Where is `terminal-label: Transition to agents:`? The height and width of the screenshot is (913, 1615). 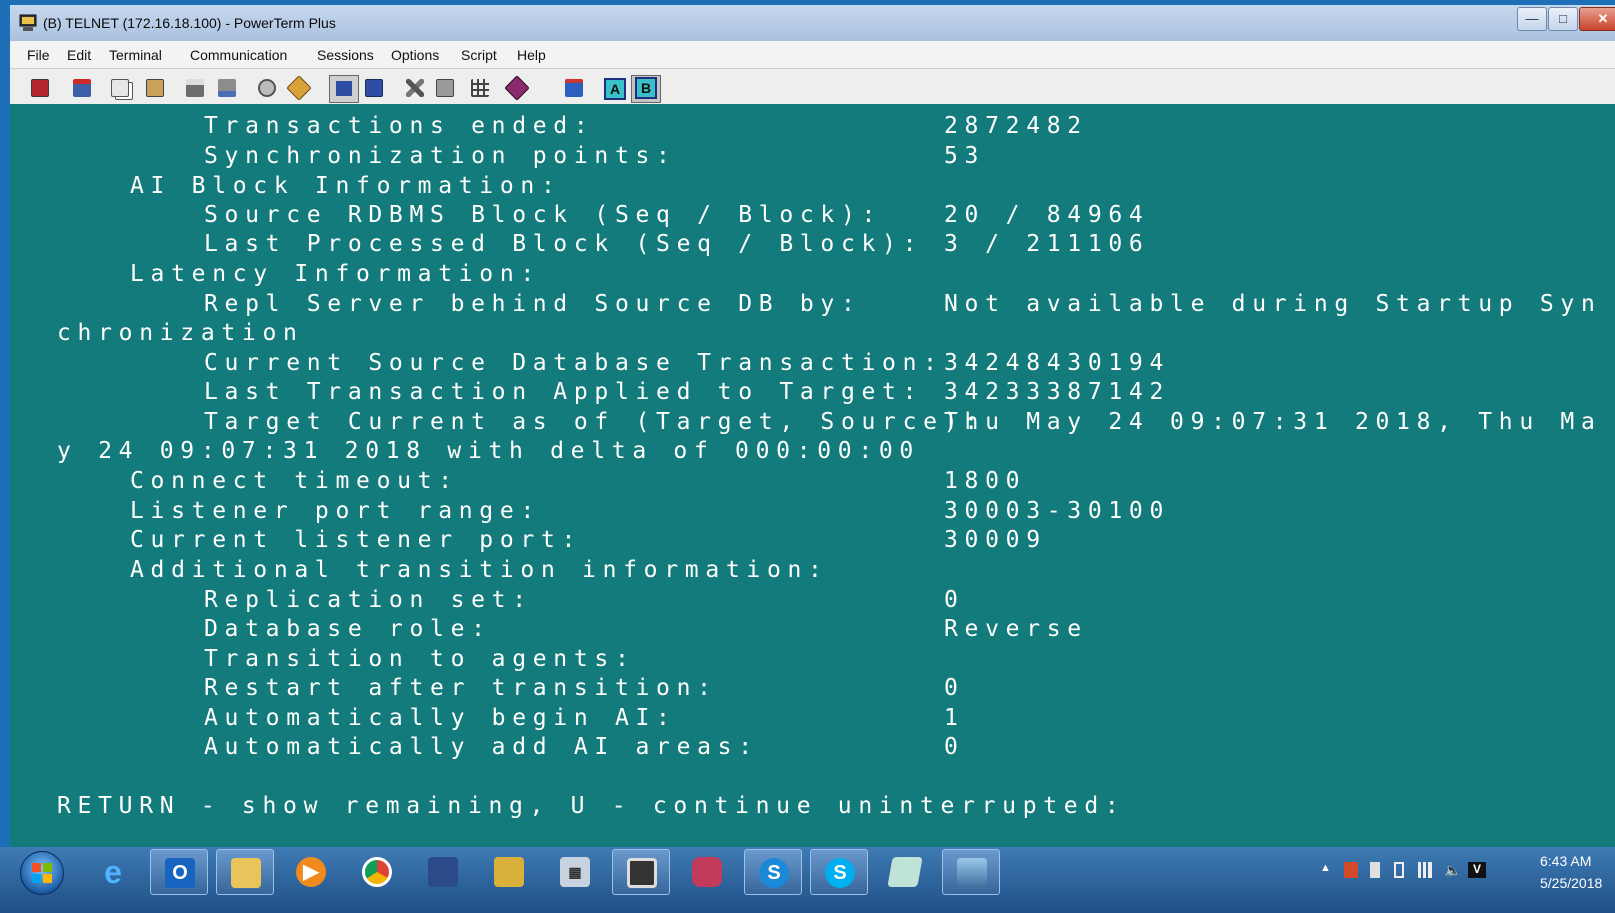
terminal-label: Transition to agents: is located at coordinates (420, 659).